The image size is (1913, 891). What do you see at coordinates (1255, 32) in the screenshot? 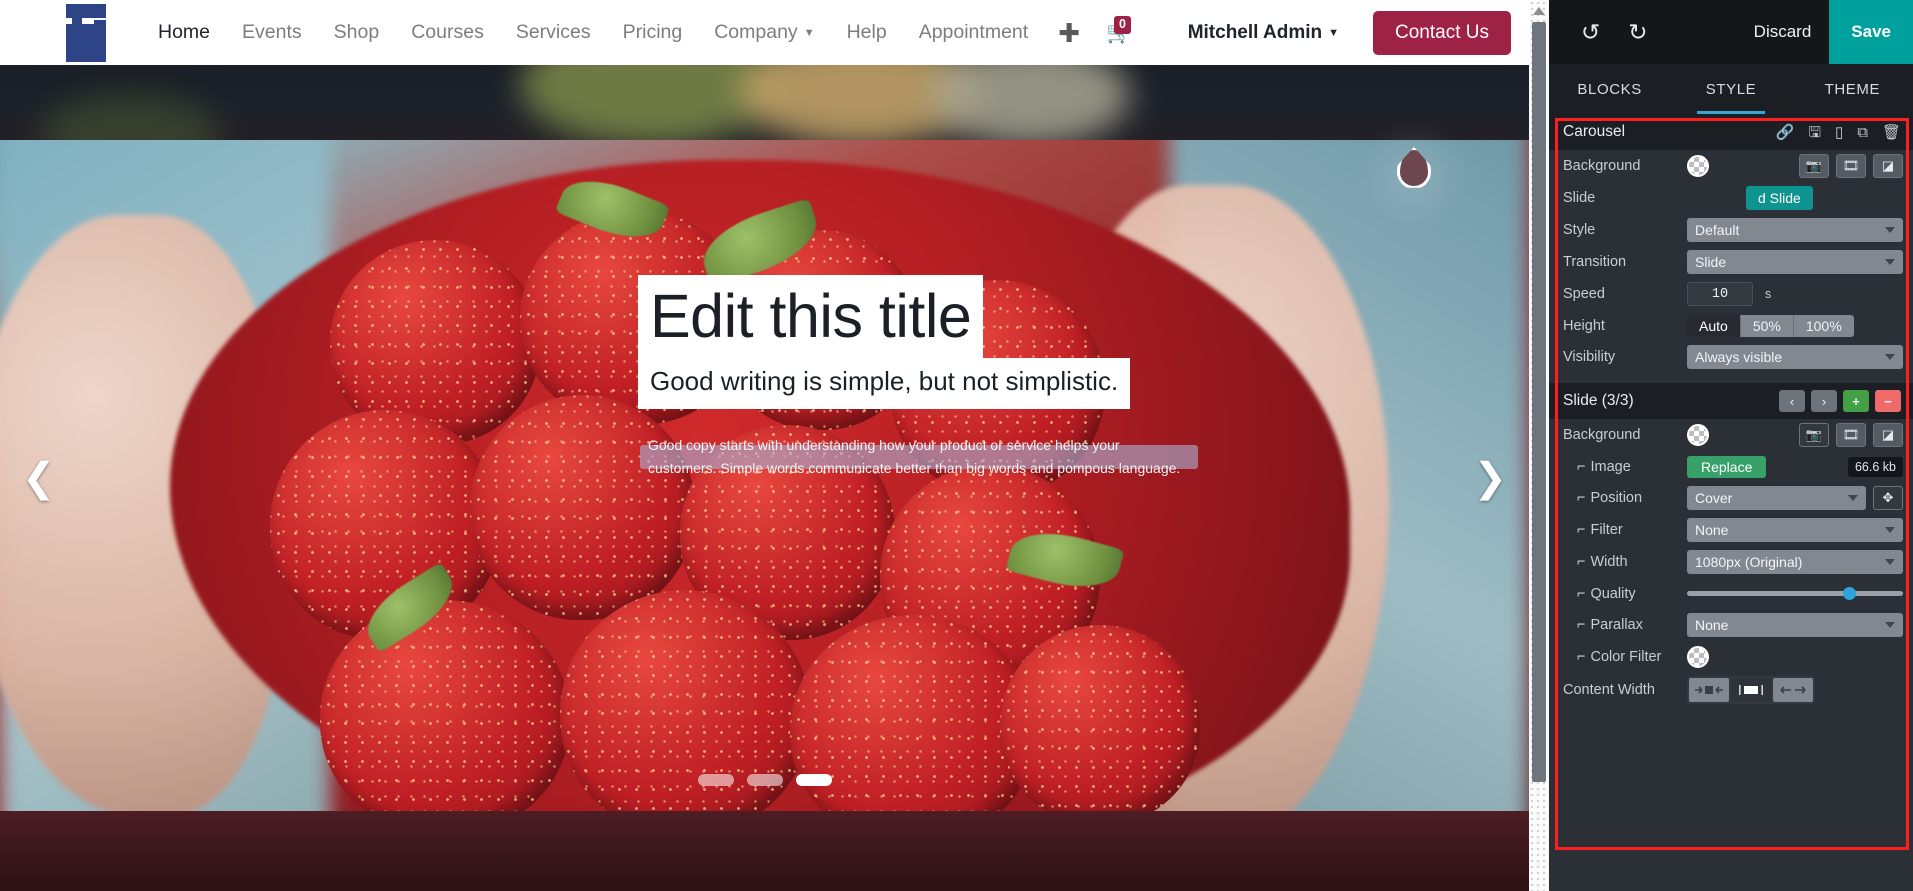
I see `user-name-label: Mitchell Admin` at bounding box center [1255, 32].